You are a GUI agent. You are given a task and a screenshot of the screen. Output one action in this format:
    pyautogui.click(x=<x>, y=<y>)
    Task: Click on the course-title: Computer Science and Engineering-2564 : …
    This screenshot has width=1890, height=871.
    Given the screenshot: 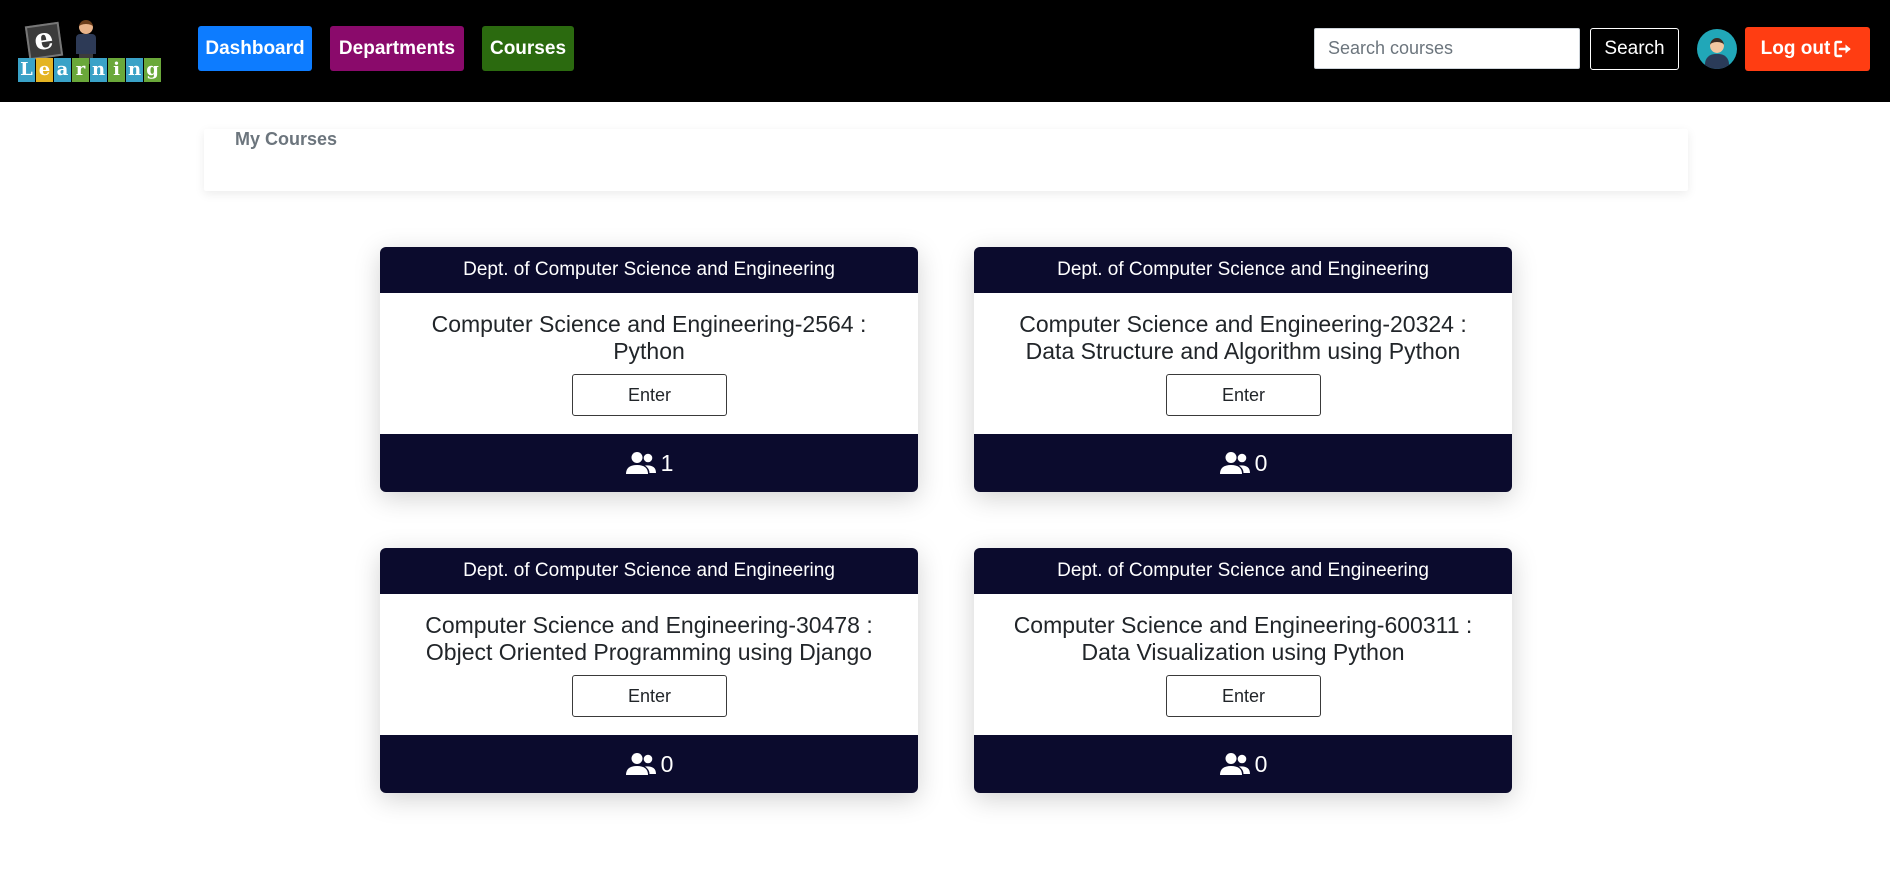 What is the action you would take?
    pyautogui.click(x=649, y=338)
    